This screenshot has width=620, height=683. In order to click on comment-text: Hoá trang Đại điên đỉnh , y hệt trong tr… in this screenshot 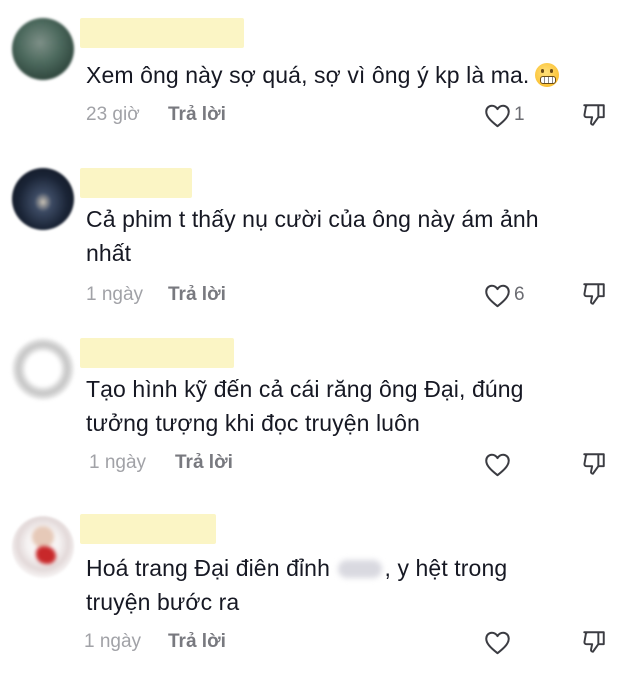, I will do `click(297, 585)`.